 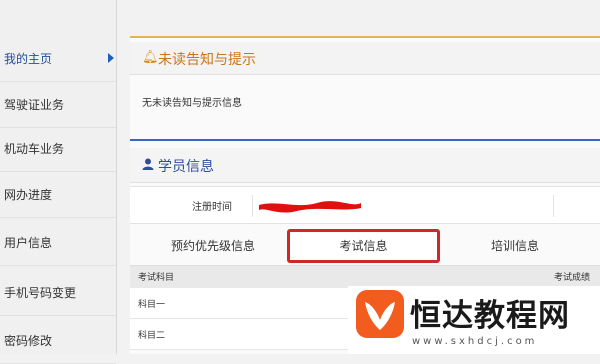 What do you see at coordinates (58, 341) in the screenshot?
I see `sidebar-item-password: 密码修改` at bounding box center [58, 341].